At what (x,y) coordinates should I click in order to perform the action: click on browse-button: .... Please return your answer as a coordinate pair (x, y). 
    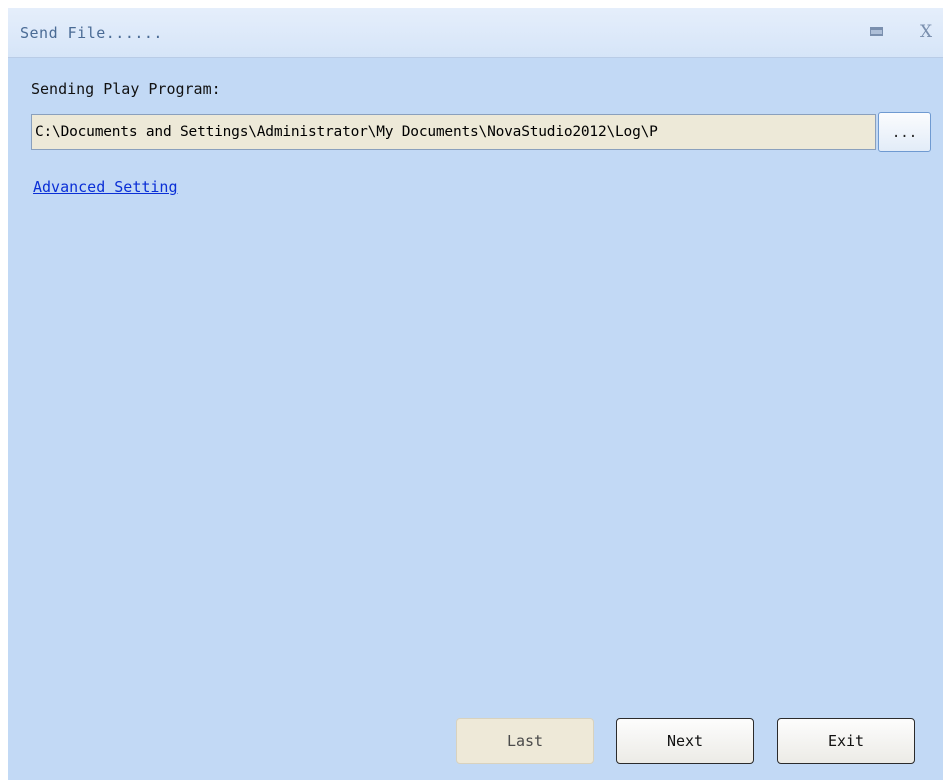
    Looking at the image, I should click on (904, 132).